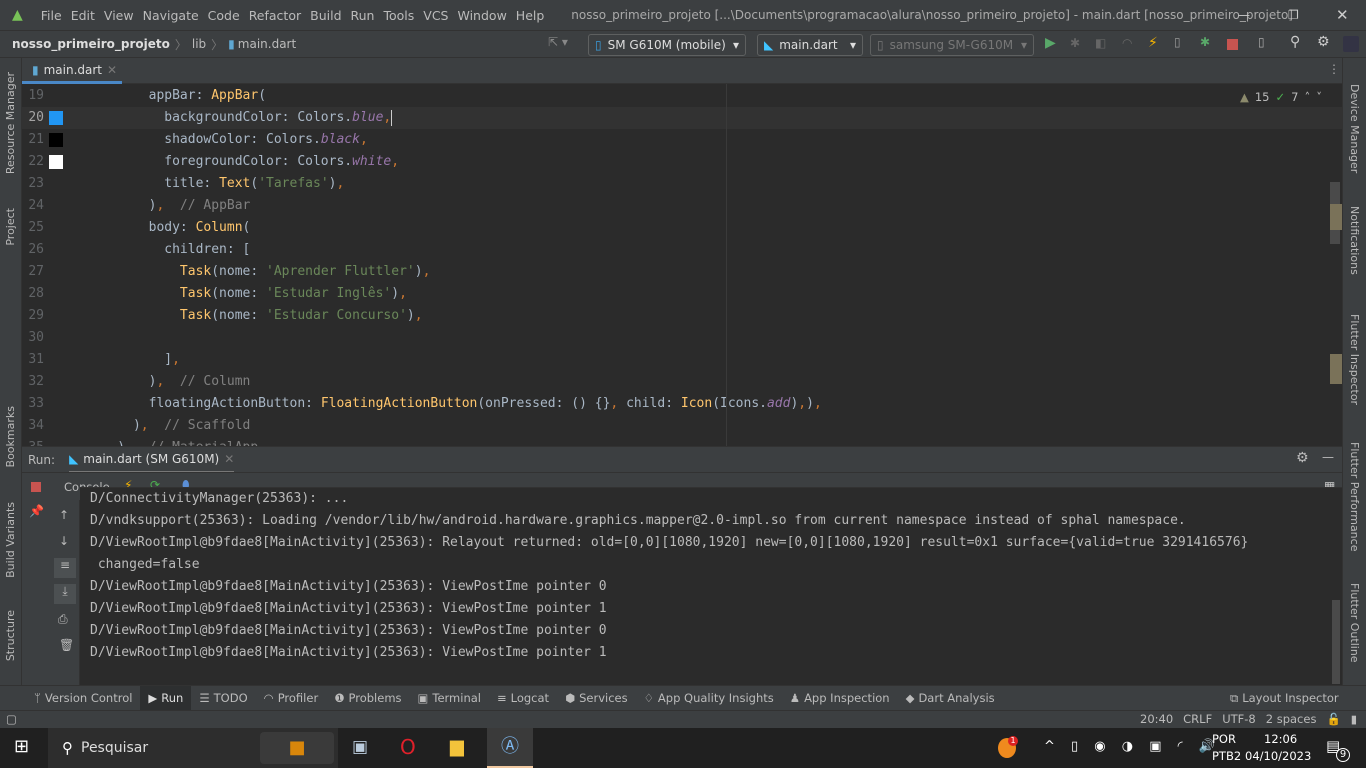  What do you see at coordinates (1239, 719) in the screenshot?
I see `file-encoding: UTF-8` at bounding box center [1239, 719].